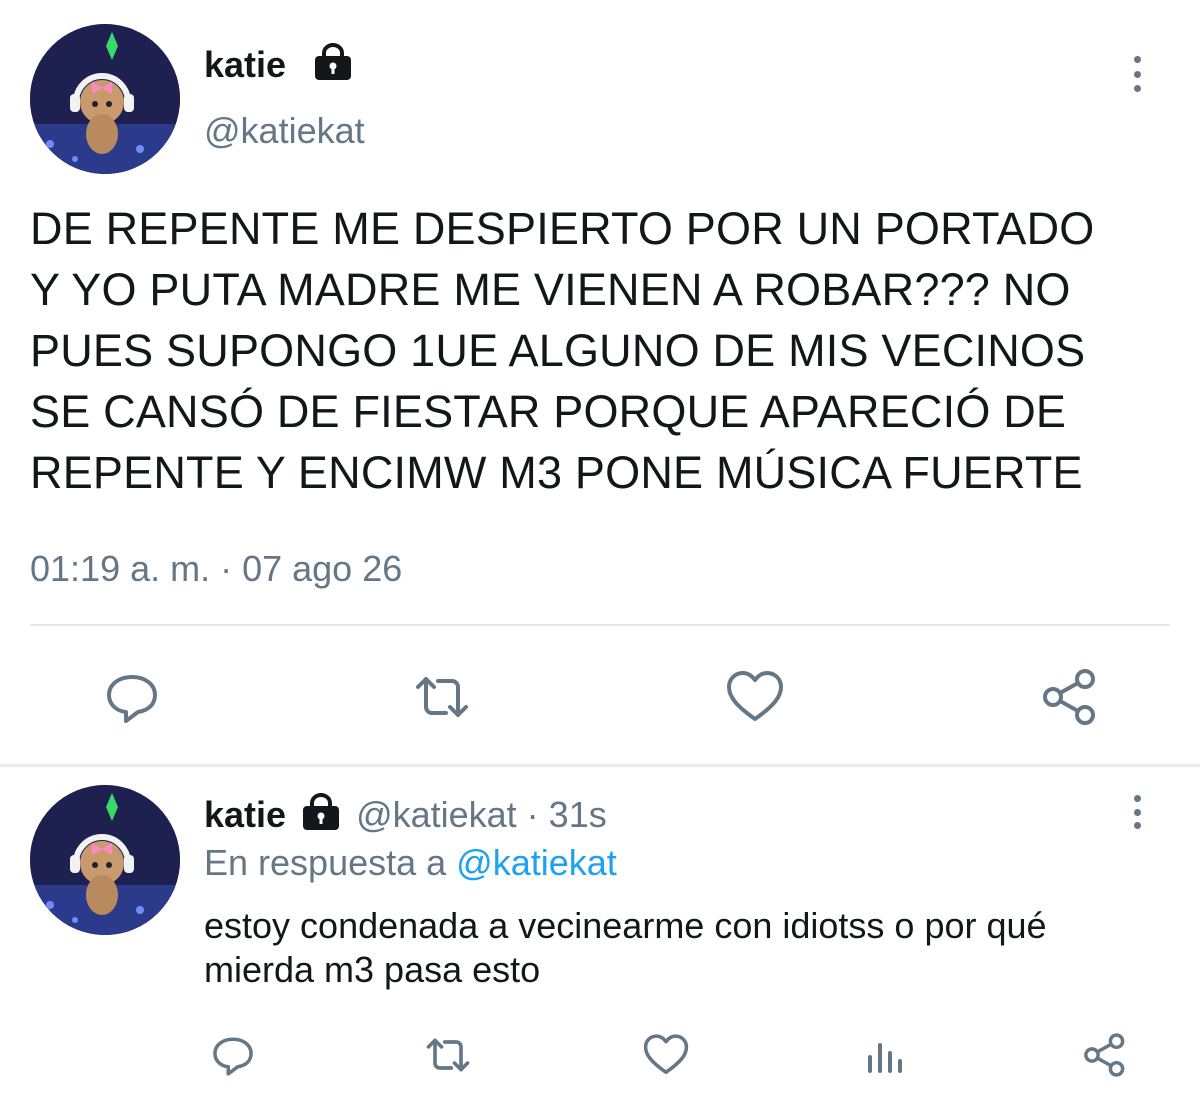 The height and width of the screenshot is (1102, 1200). I want to click on tweet-line: SE CANSÓ DE FIESTAR PORQUE APARECIÓ DE, so click(548, 411).